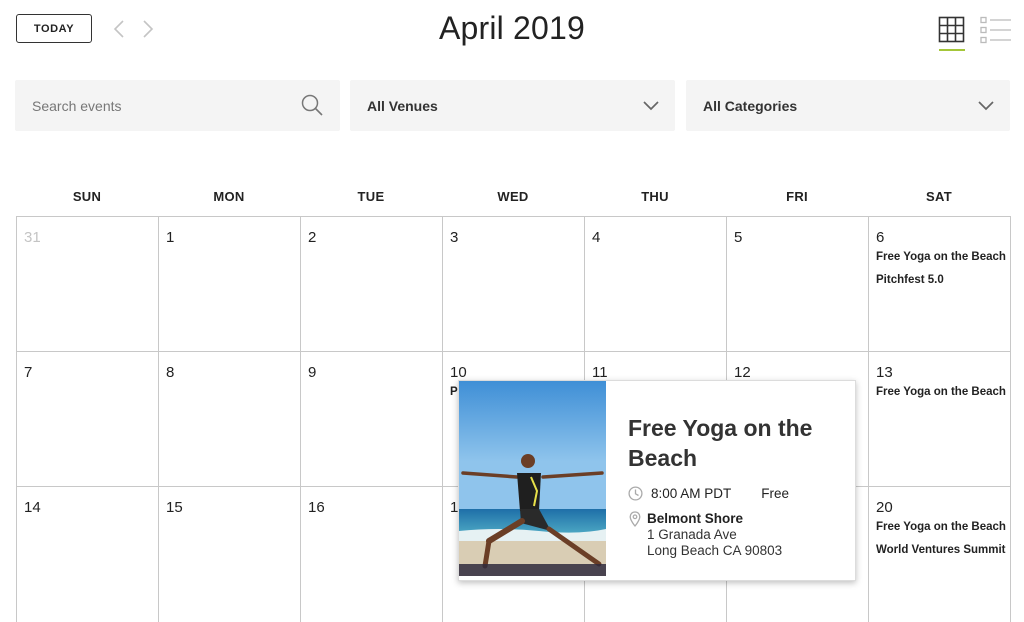 The width and height of the screenshot is (1024, 622). I want to click on venues-dropdown-label: All Venues, so click(402, 105).